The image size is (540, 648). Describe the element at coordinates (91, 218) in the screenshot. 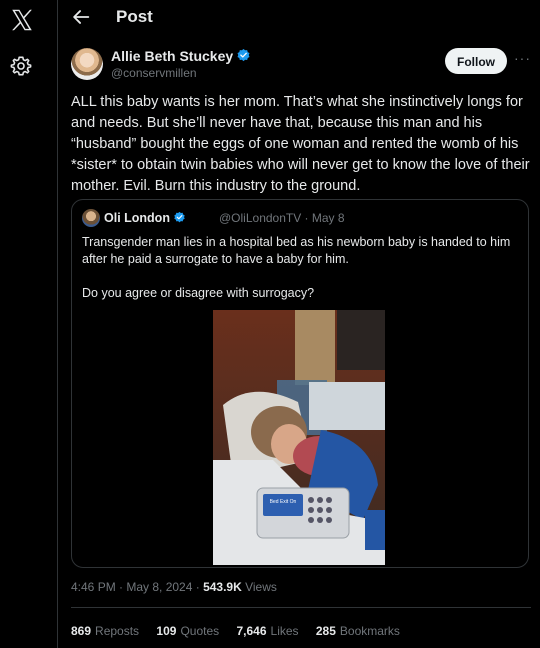

I see `quoted-avatar` at that location.